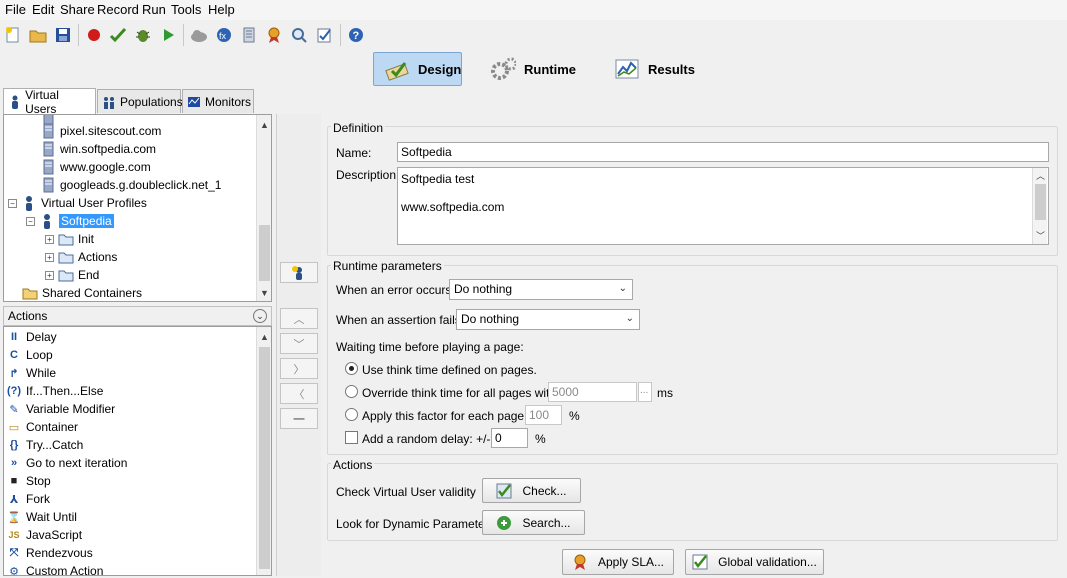 The width and height of the screenshot is (1067, 578). I want to click on actions-scrollbar: ▲, so click(263, 451).